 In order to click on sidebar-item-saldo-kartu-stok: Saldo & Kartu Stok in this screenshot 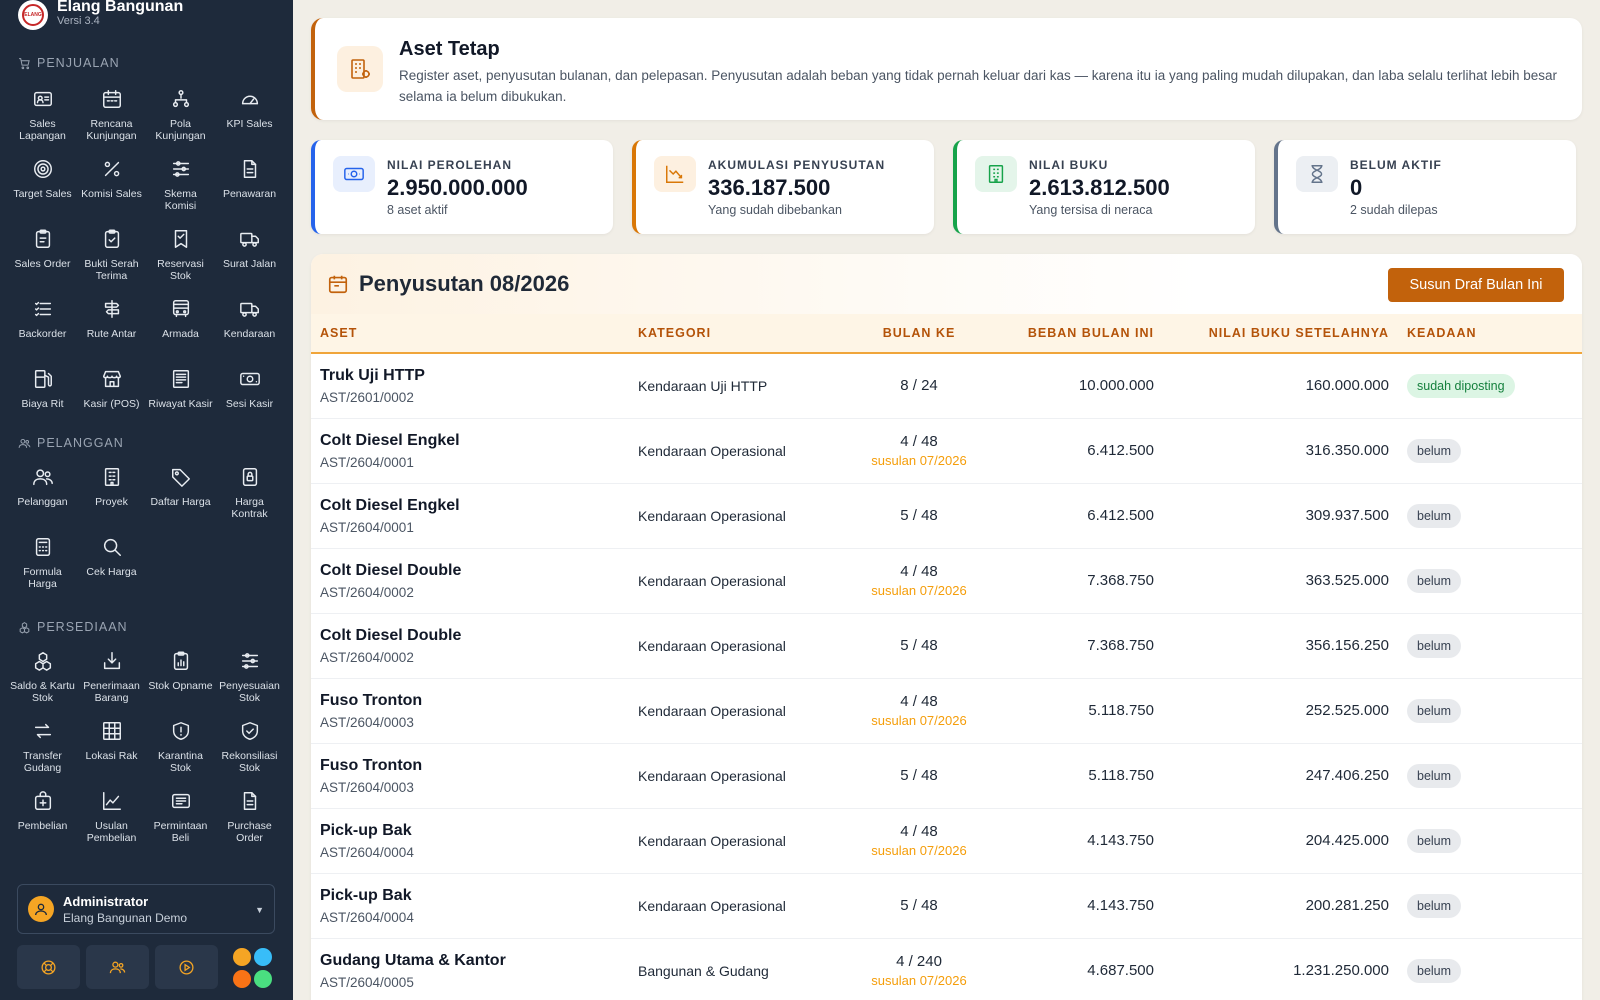, I will do `click(42, 679)`.